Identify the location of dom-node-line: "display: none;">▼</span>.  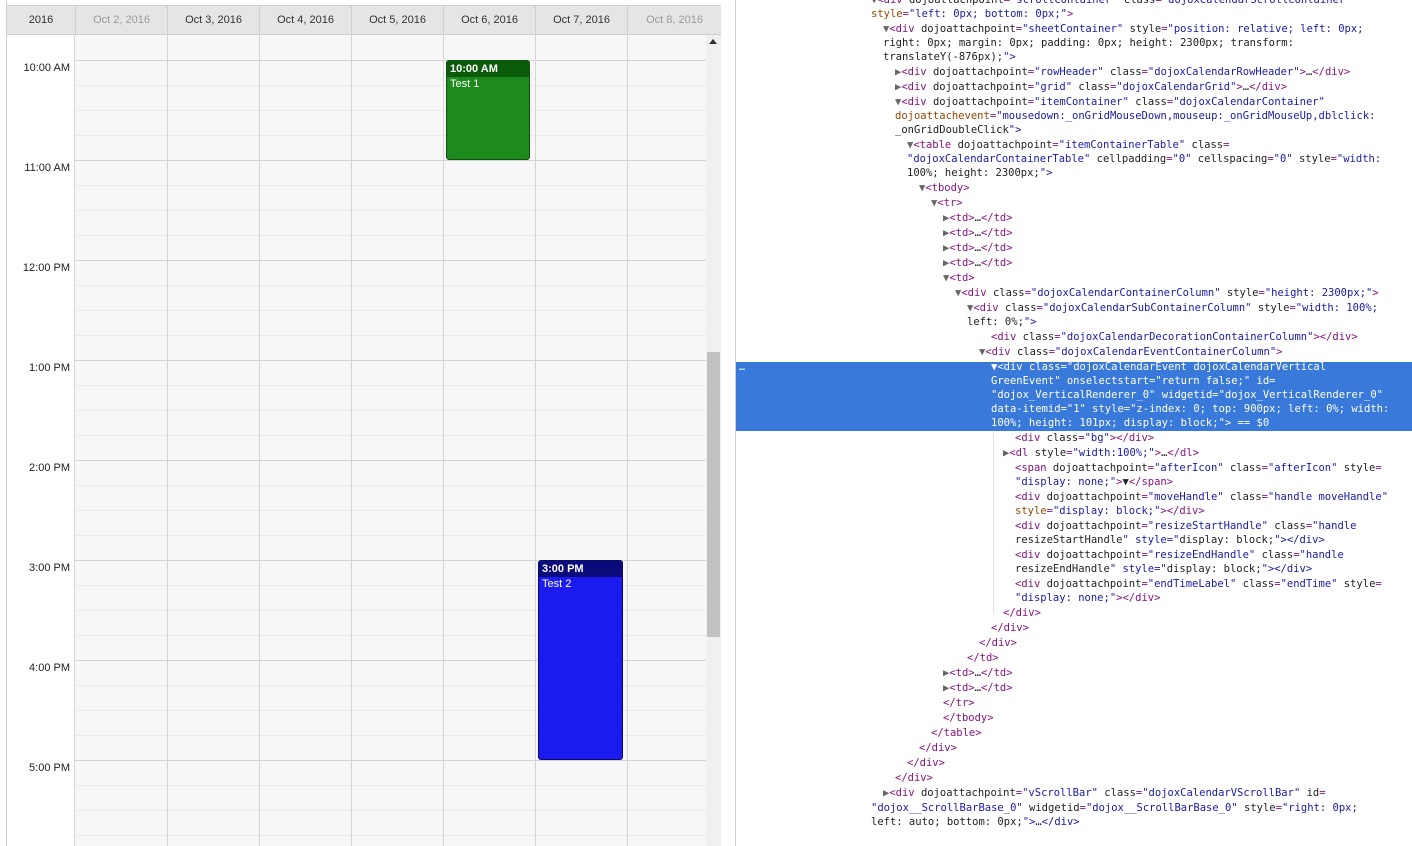
(1094, 482).